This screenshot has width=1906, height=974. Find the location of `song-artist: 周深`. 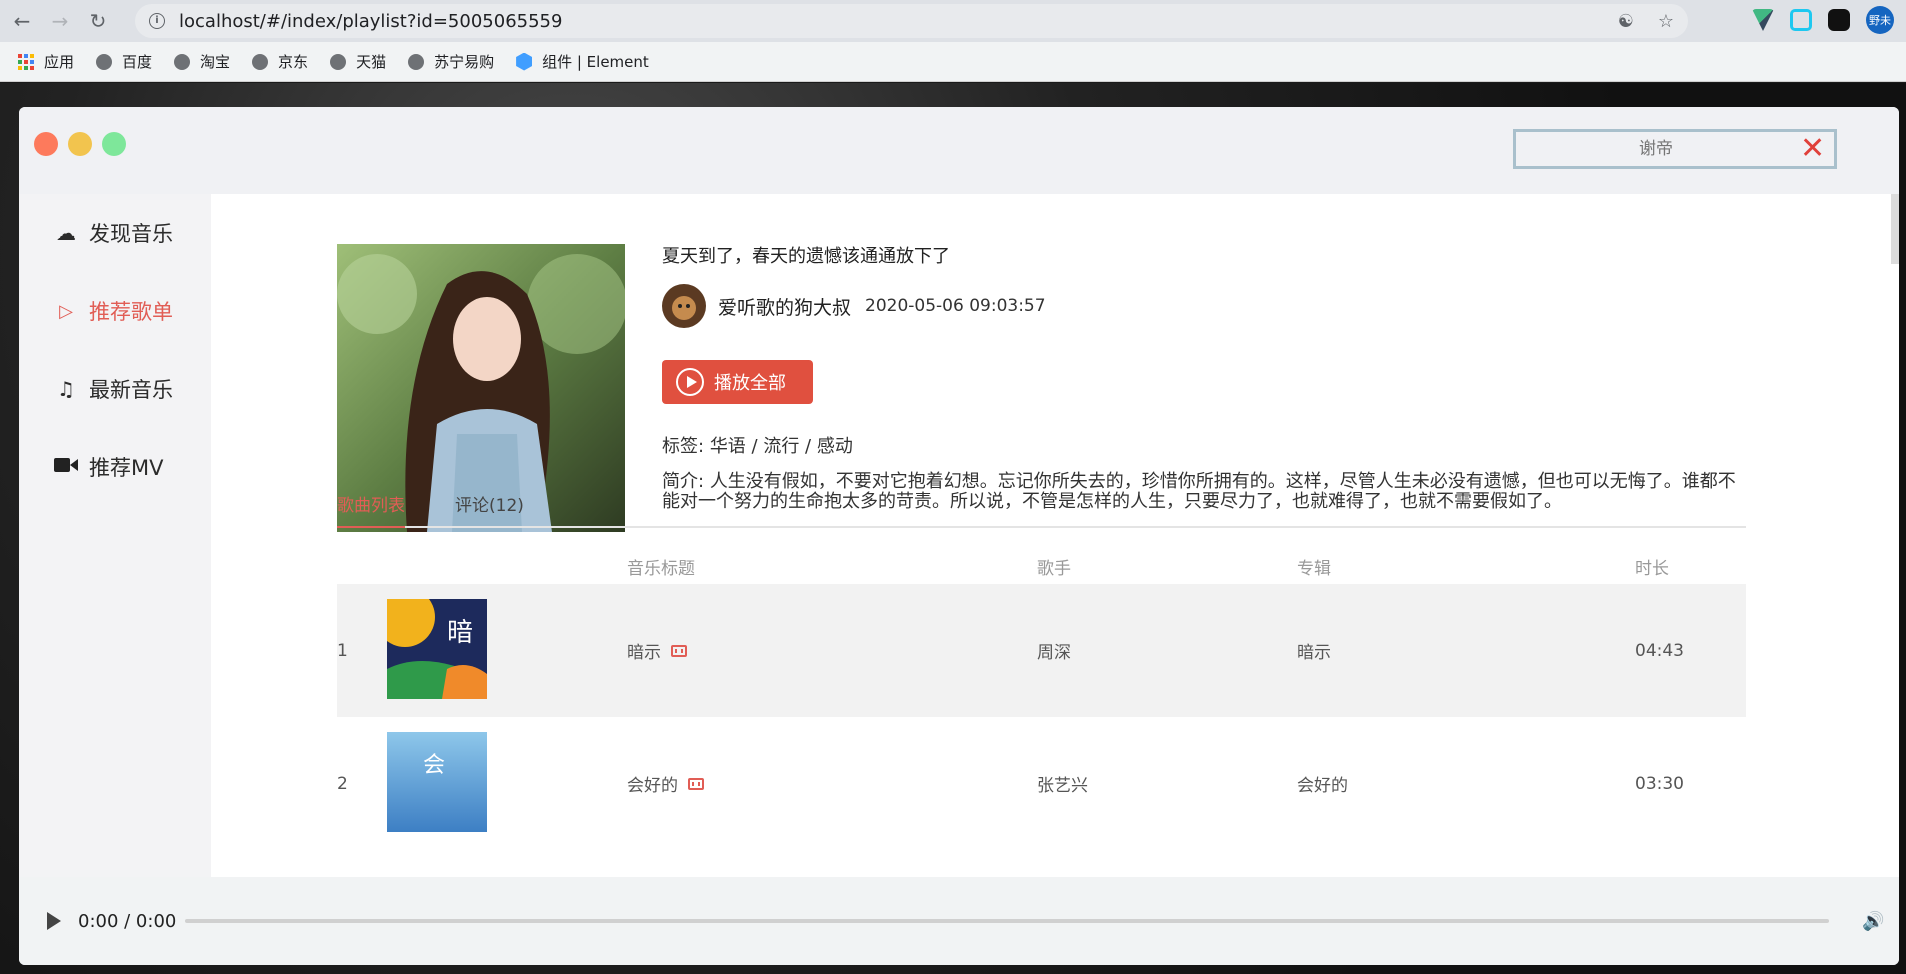

song-artist: 周深 is located at coordinates (1054, 650).